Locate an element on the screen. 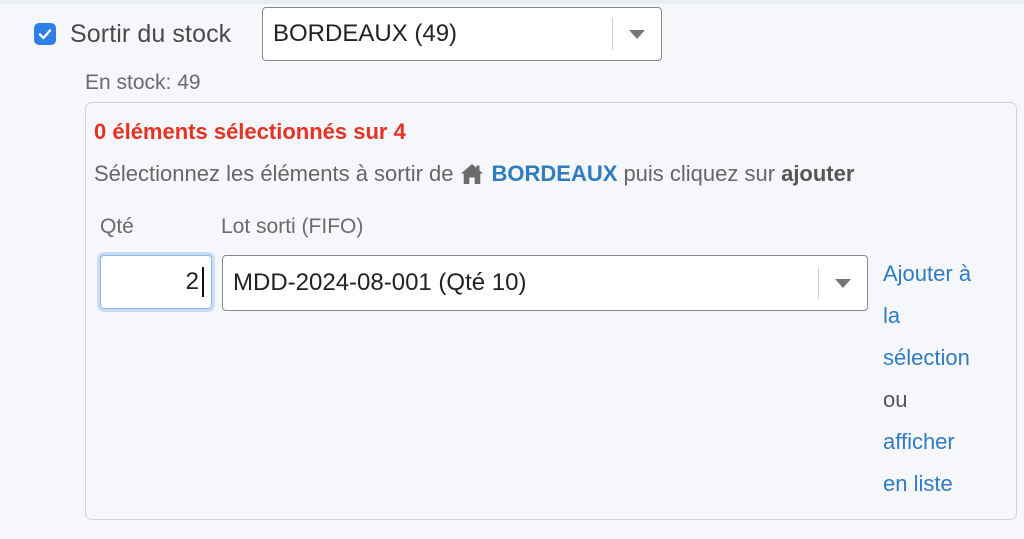  sortir-stock-checkbox is located at coordinates (45, 34).